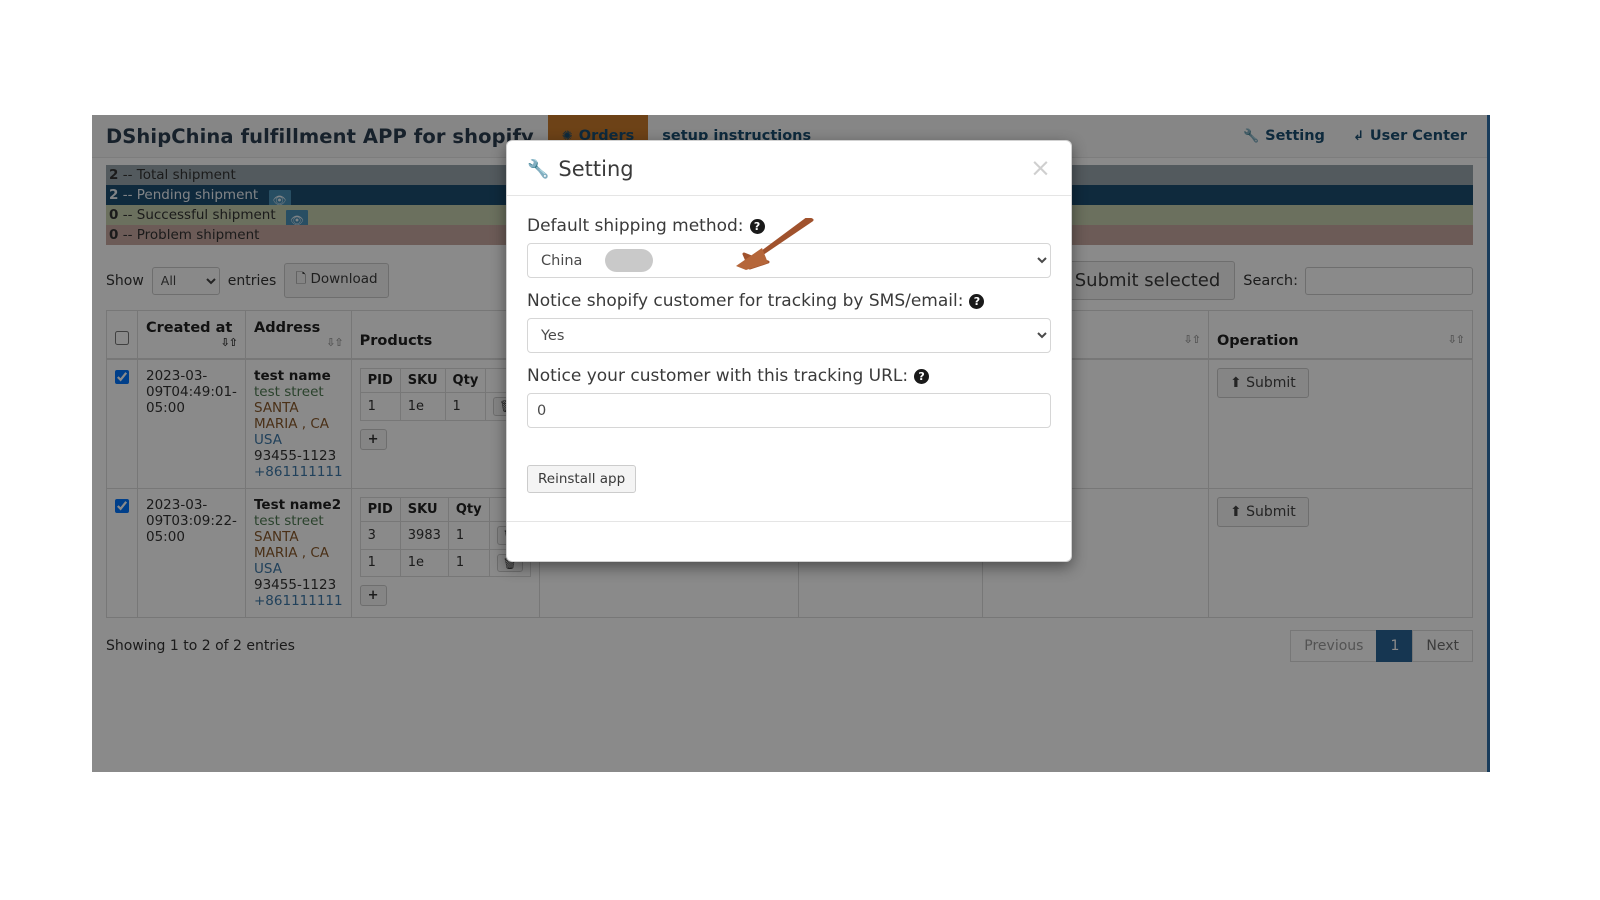 This screenshot has height=900, width=1600. What do you see at coordinates (582, 479) in the screenshot?
I see `reinstall-app-button: Reinstall app` at bounding box center [582, 479].